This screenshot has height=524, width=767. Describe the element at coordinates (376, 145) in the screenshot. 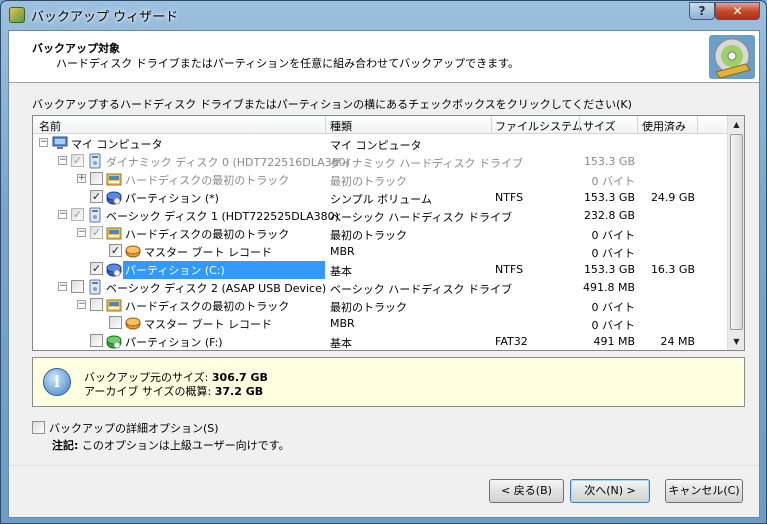

I see `row-type: マイ コンピュータ` at that location.